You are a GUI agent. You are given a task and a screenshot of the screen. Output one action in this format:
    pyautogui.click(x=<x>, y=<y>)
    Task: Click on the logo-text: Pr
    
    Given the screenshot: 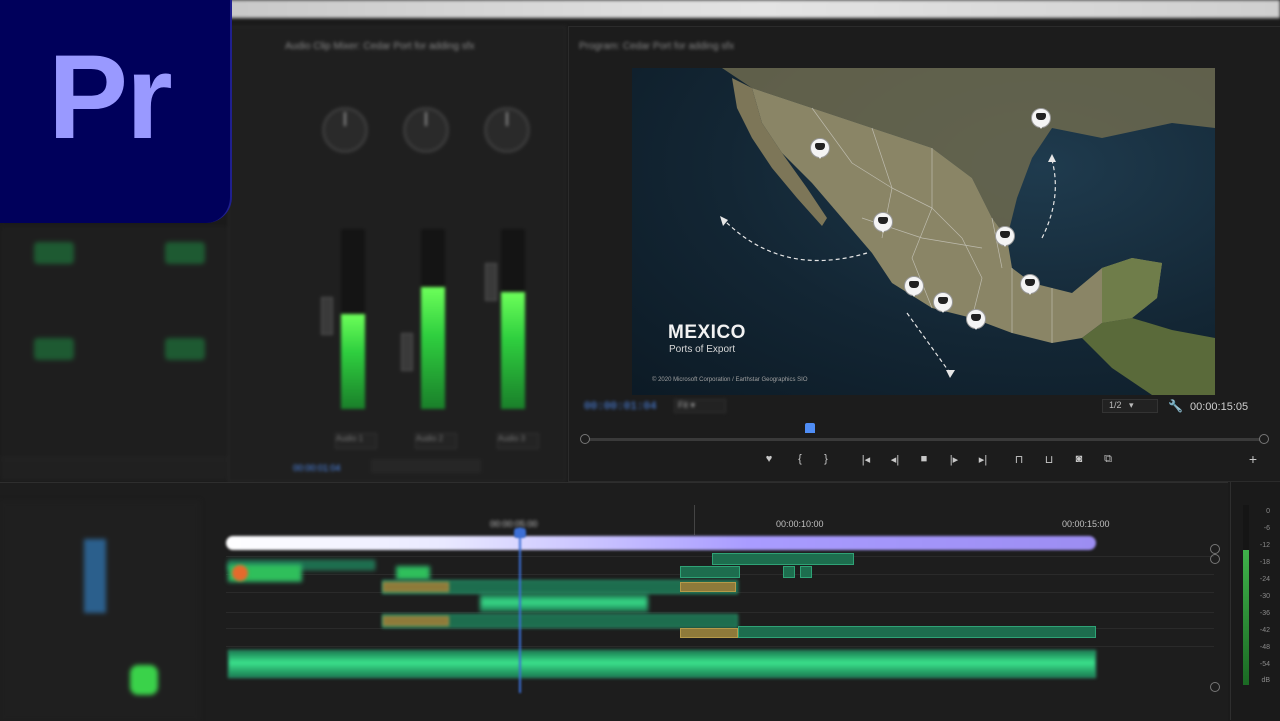 What is the action you would take?
    pyautogui.click(x=110, y=97)
    